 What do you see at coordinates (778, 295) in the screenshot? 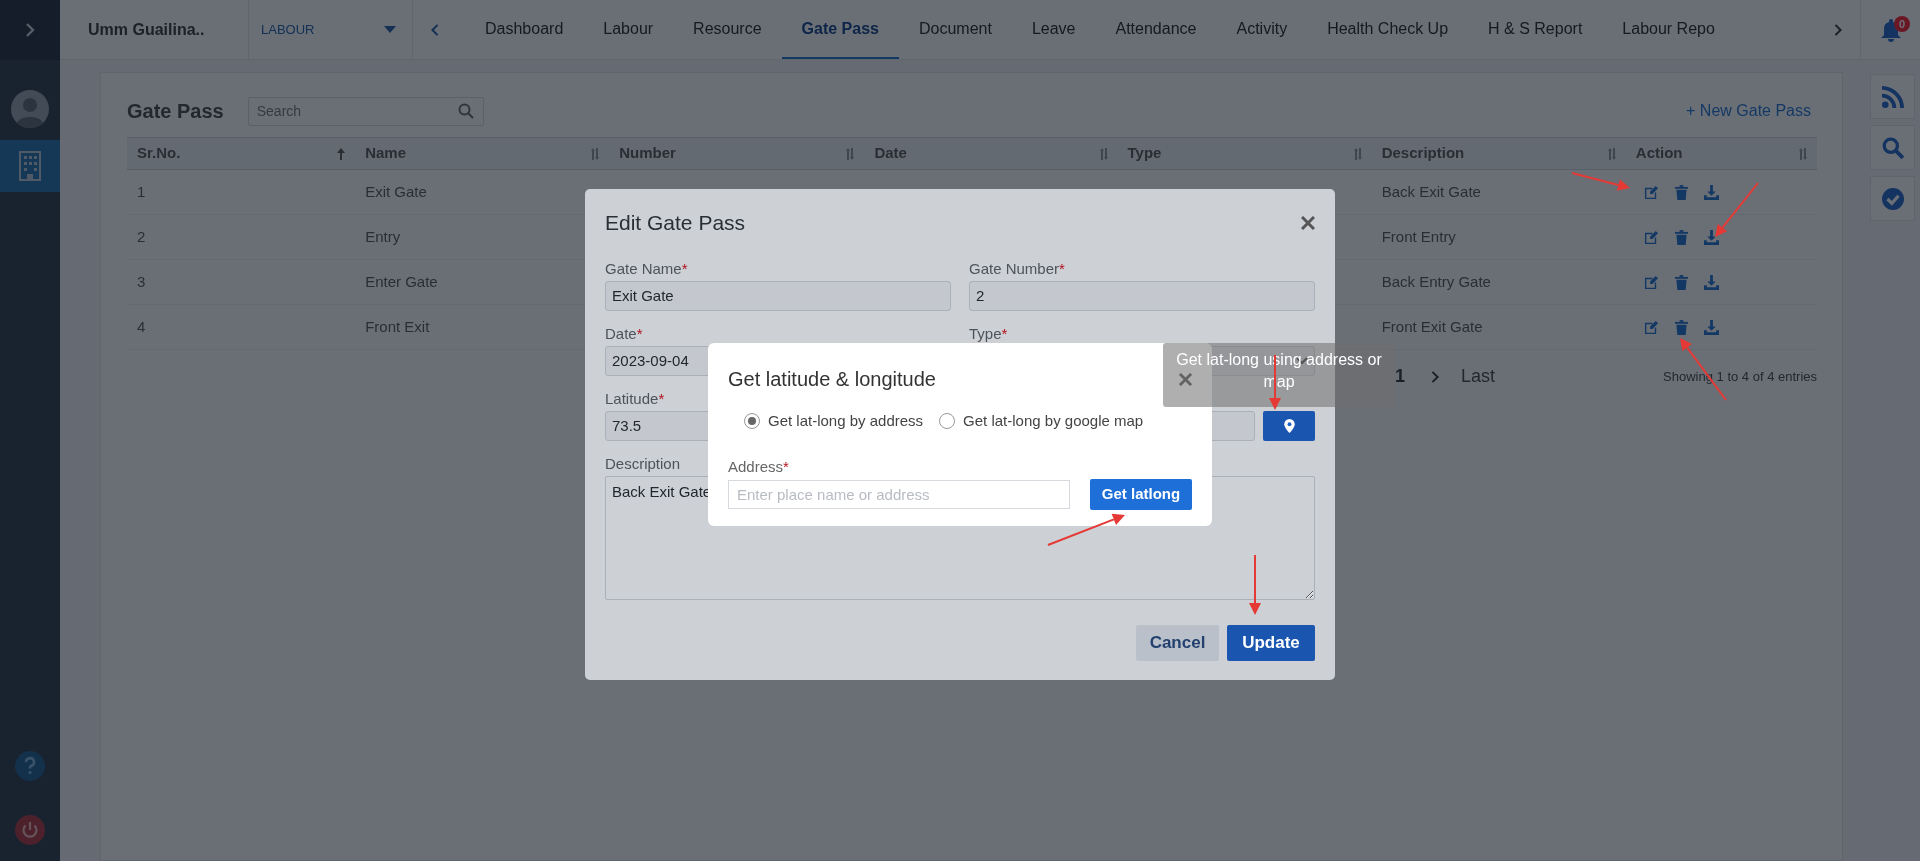
I see `text-field: Exit Gate` at bounding box center [778, 295].